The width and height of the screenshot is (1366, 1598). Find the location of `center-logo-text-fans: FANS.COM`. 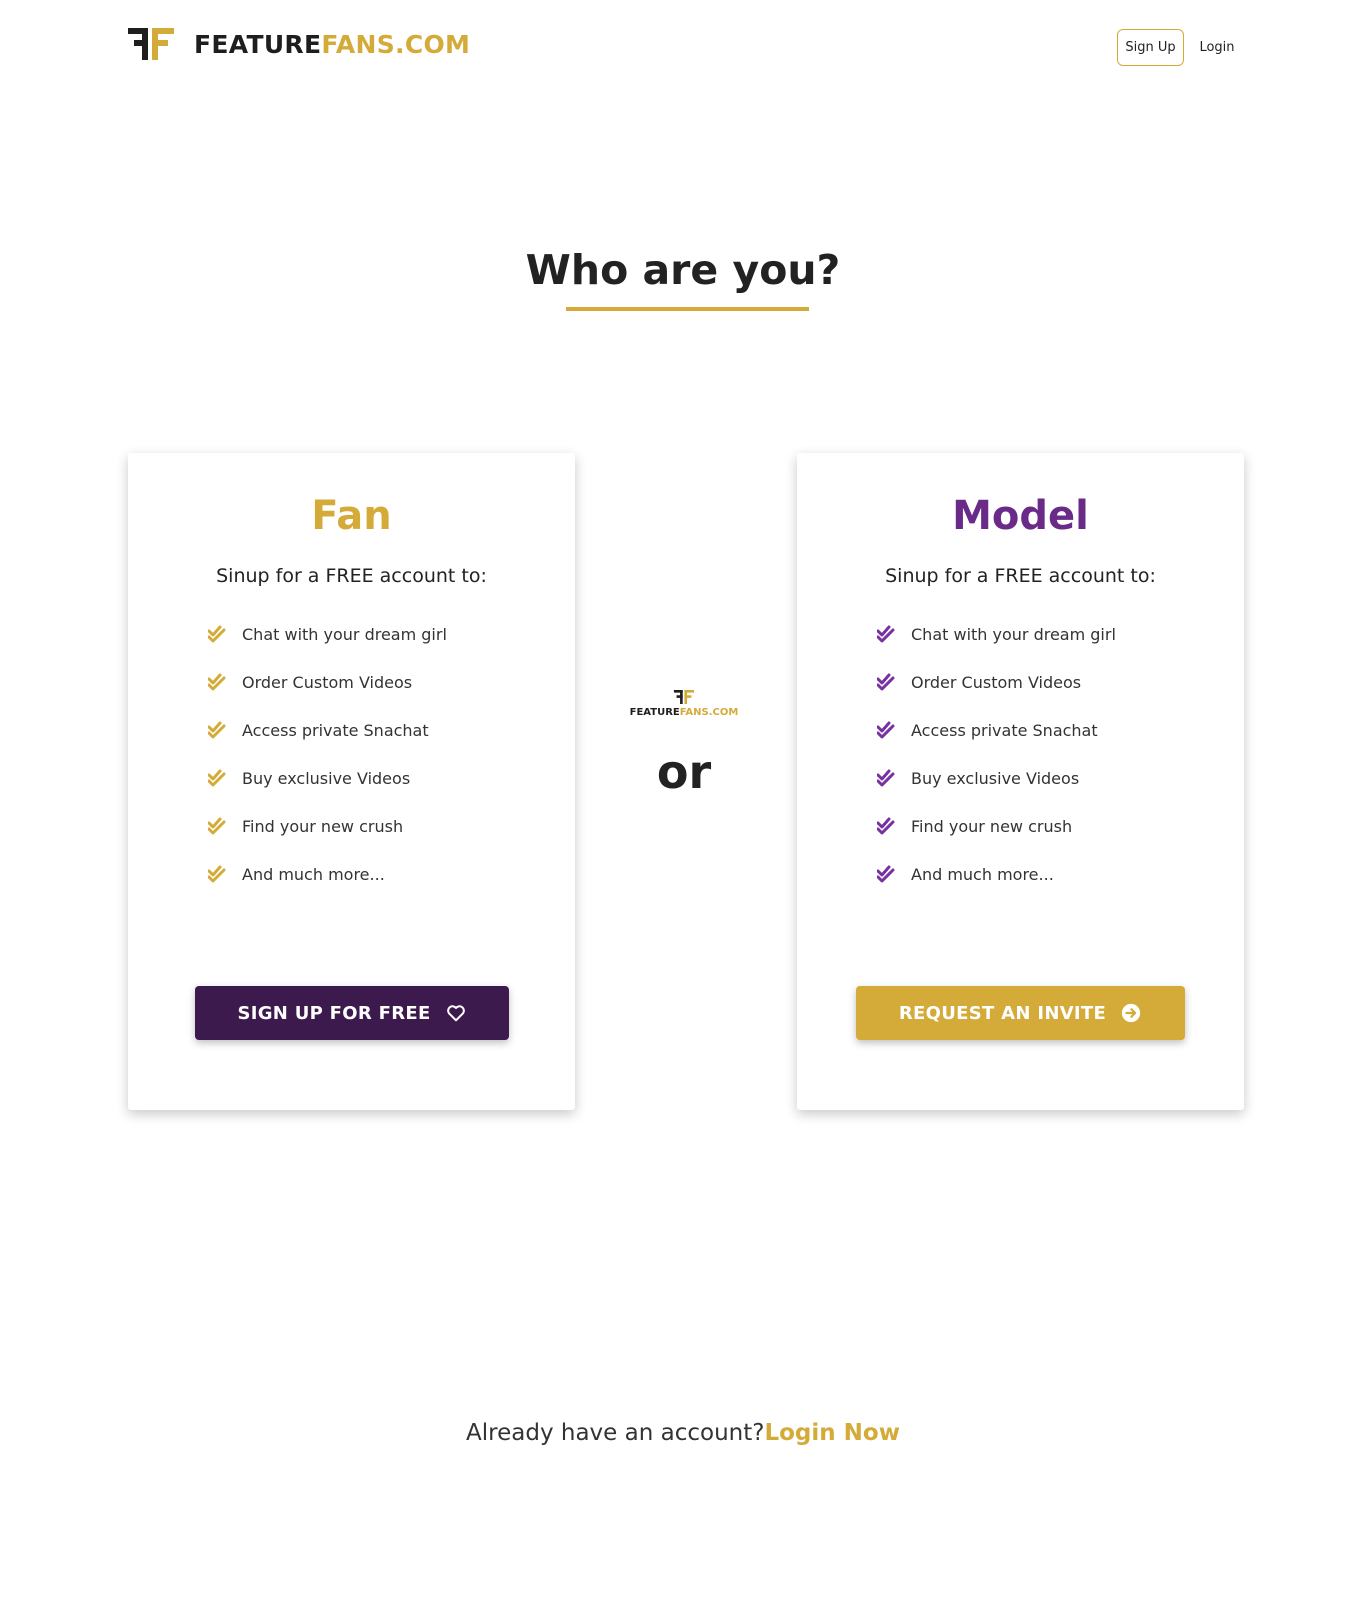

center-logo-text-fans: FANS.COM is located at coordinates (709, 712).